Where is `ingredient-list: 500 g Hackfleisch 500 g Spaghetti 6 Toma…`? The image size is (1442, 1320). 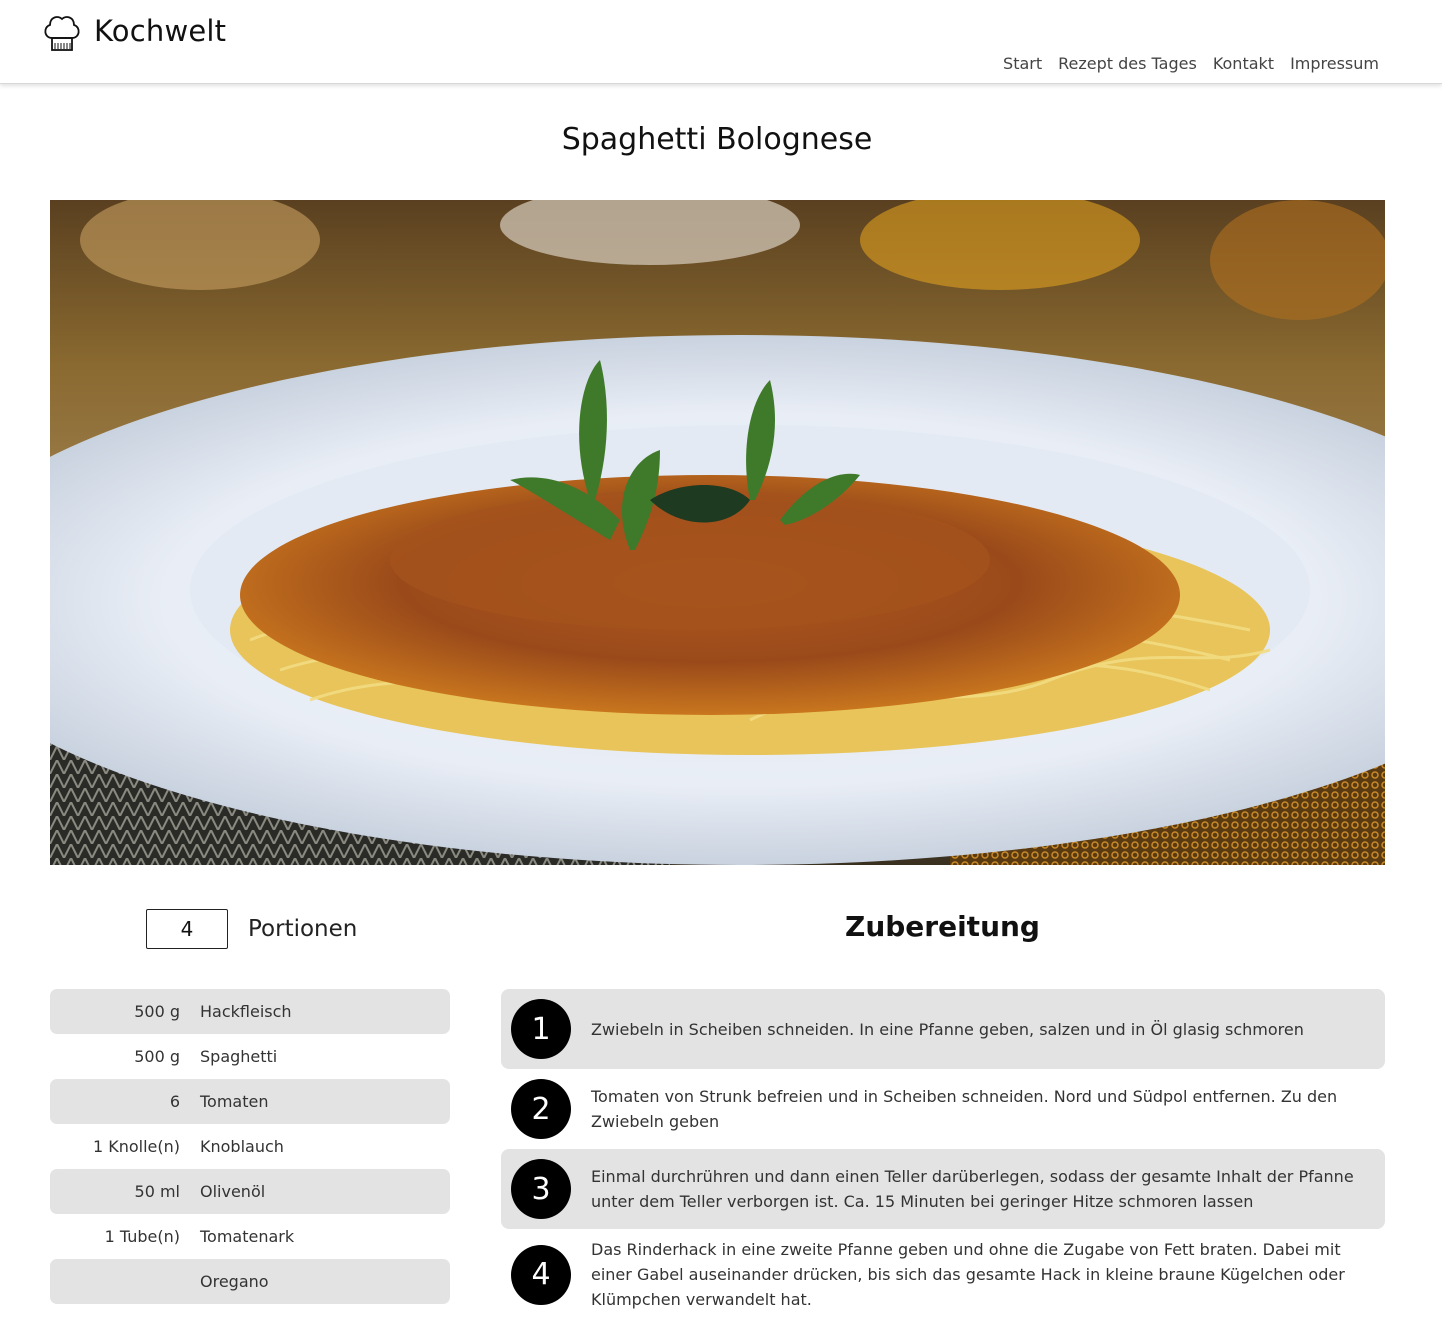
ingredient-list: 500 g Hackfleisch 500 g Spaghetti 6 Toma… is located at coordinates (250, 1146).